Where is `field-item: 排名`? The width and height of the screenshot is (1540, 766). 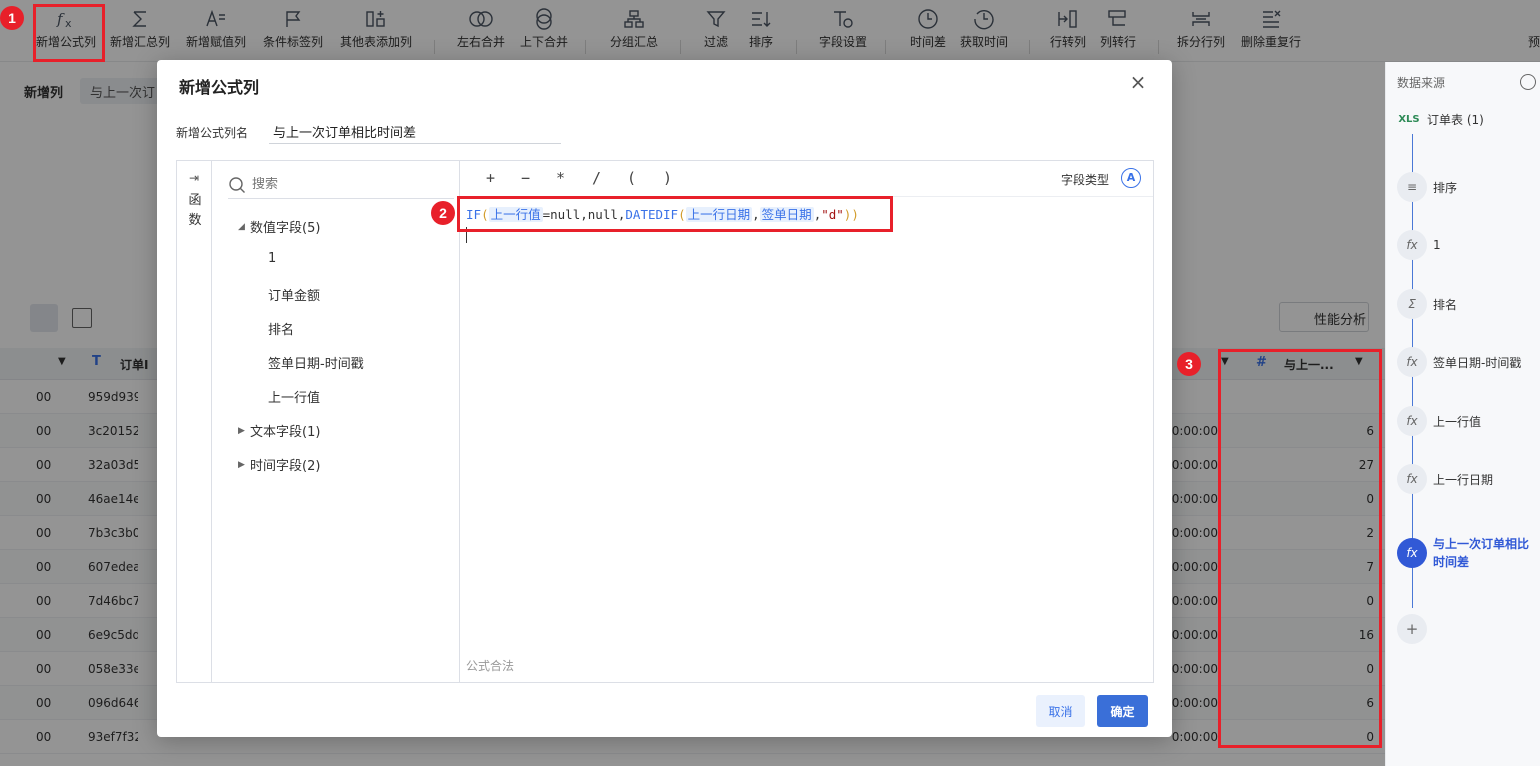 field-item: 排名 is located at coordinates (281, 328).